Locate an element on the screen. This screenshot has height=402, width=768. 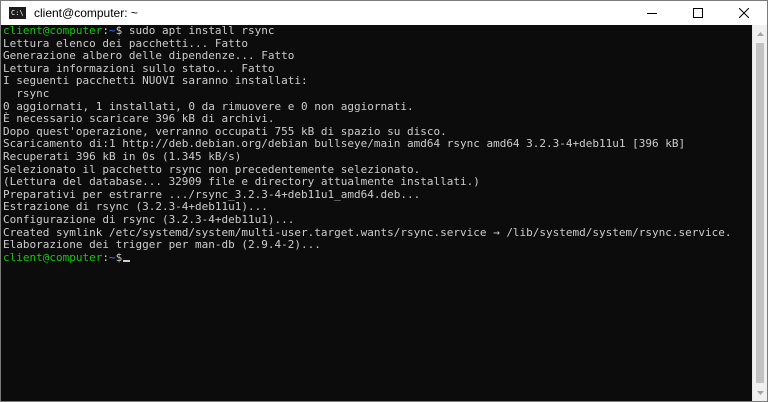
vertical-scrollbar is located at coordinates (759, 213).